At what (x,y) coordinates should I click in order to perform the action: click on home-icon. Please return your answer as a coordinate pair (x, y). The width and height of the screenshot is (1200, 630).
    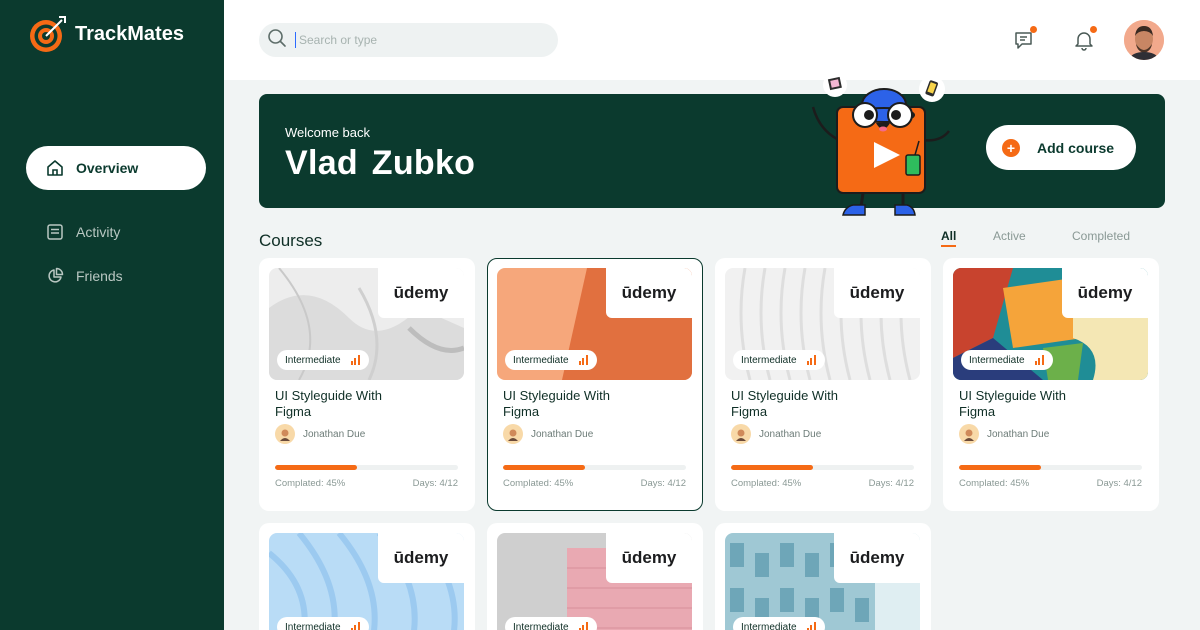
    Looking at the image, I should click on (55, 168).